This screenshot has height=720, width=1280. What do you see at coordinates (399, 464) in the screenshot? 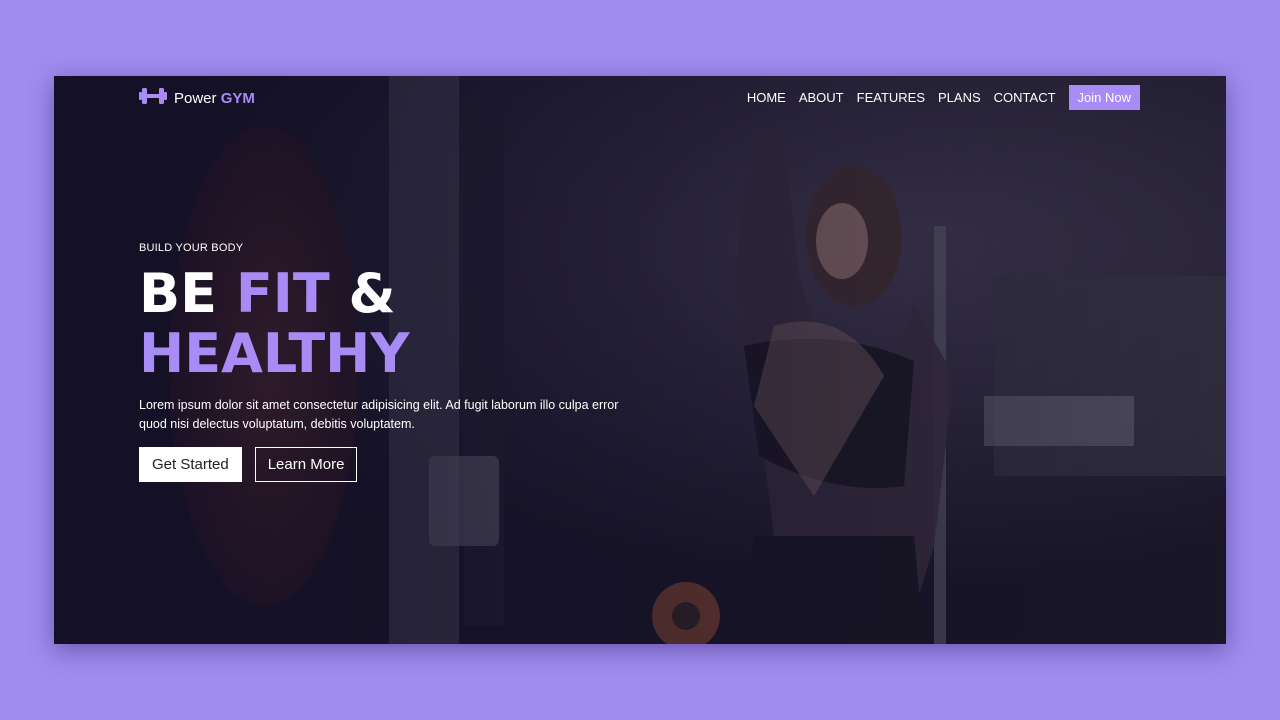
I see `hero-buttons: Get Started Learn More` at bounding box center [399, 464].